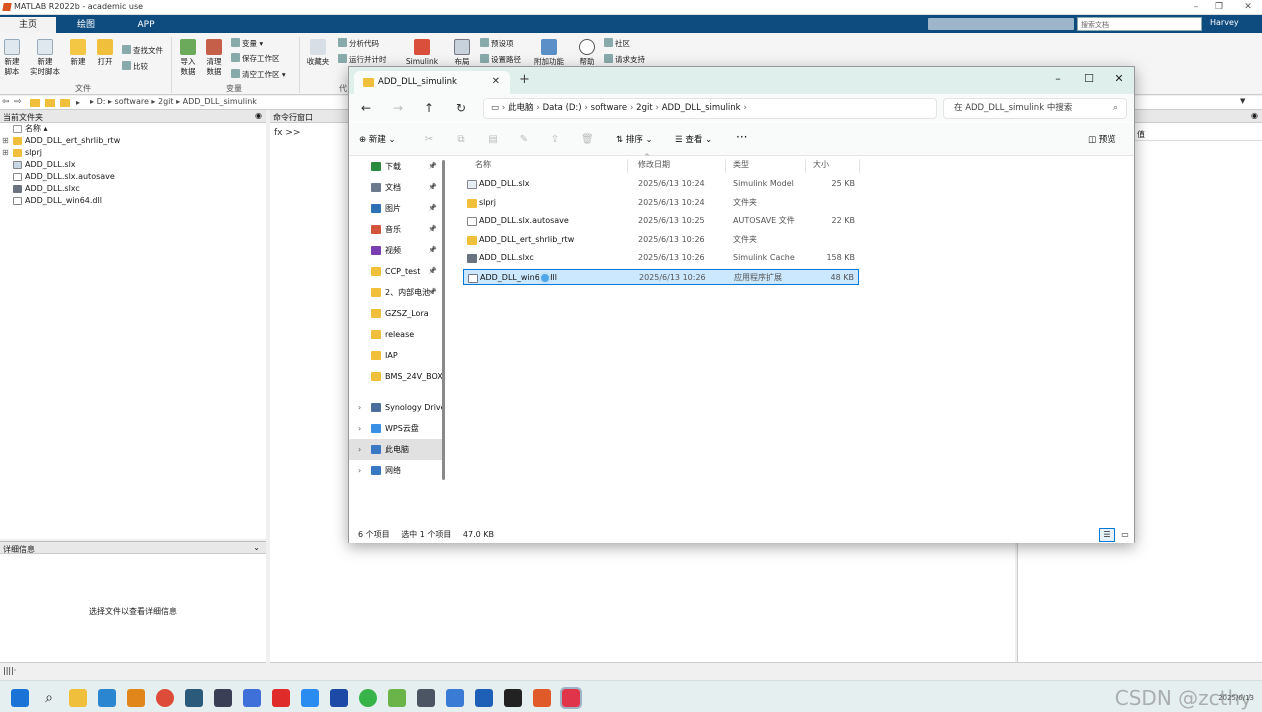 The height and width of the screenshot is (712, 1262). What do you see at coordinates (443, 320) in the screenshot?
I see `navigation-scrollbar` at bounding box center [443, 320].